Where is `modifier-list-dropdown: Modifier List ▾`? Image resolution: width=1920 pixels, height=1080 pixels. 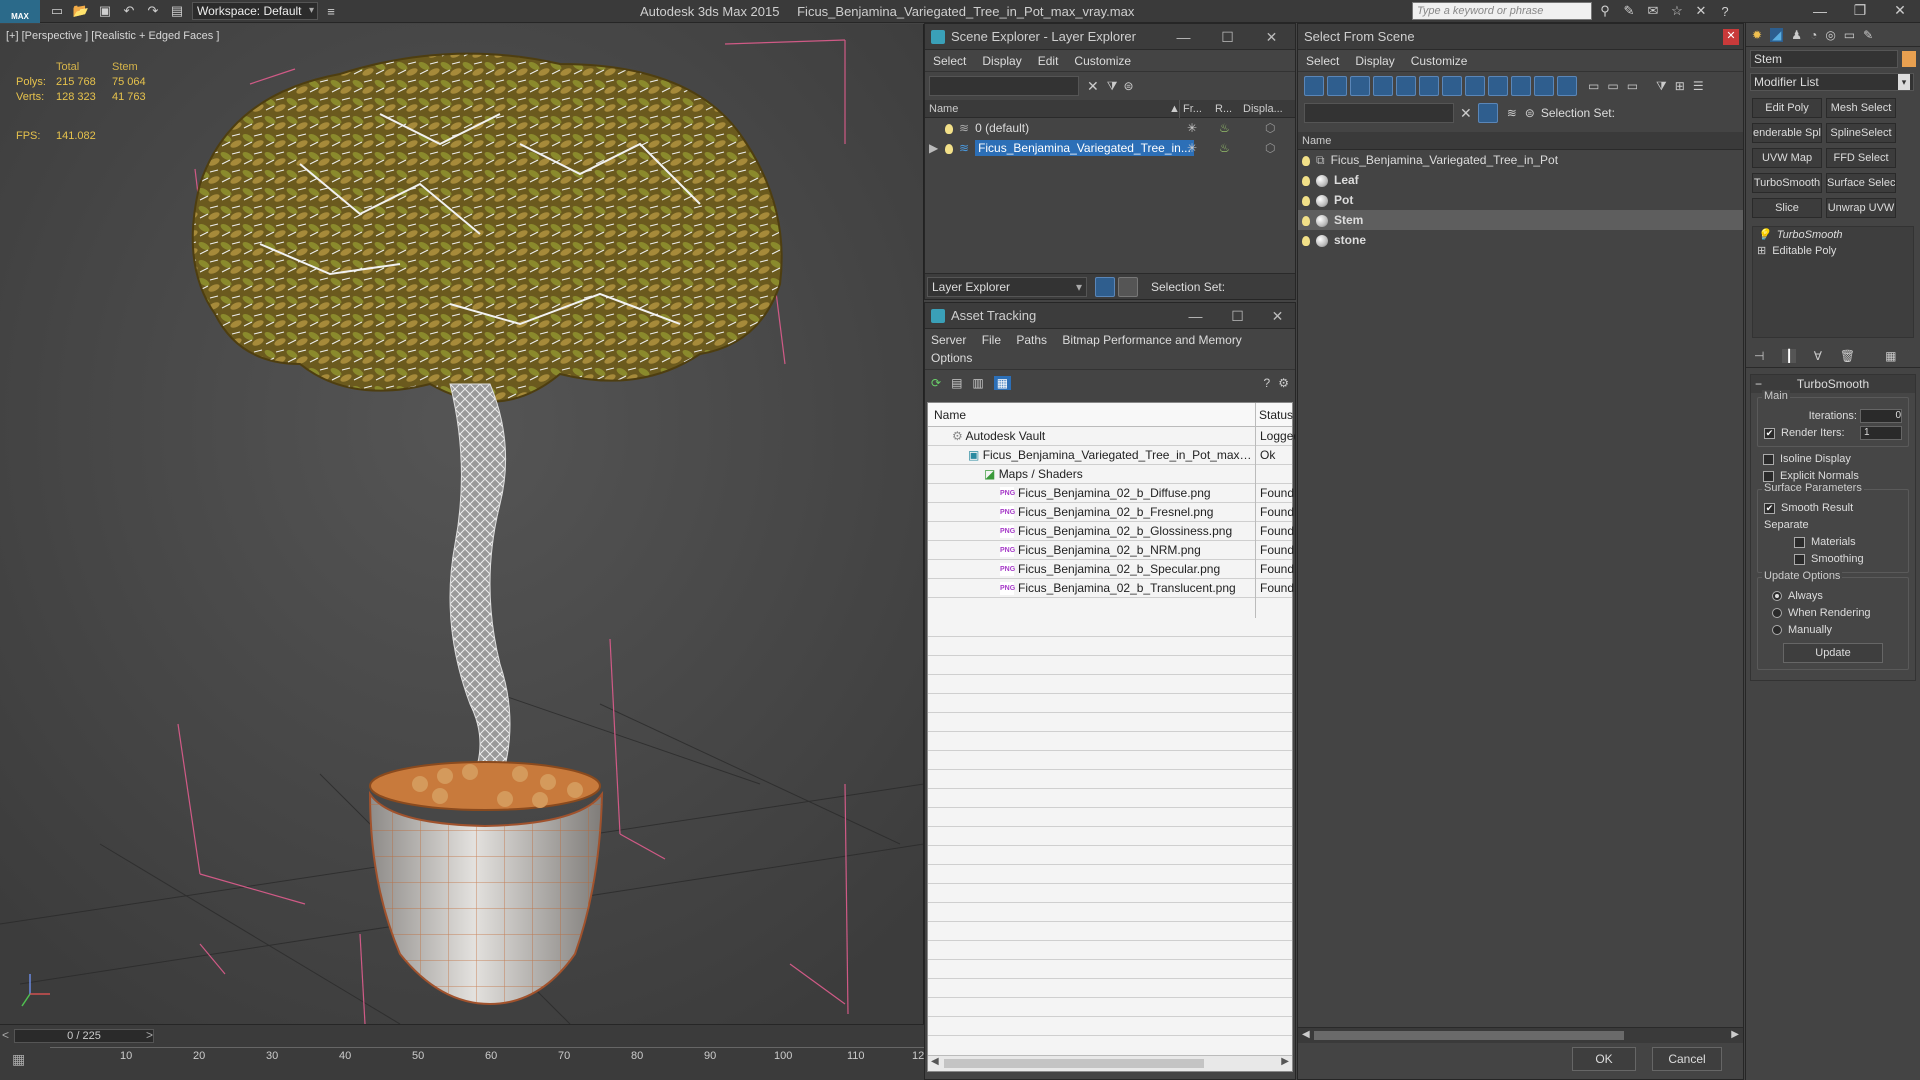 modifier-list-dropdown: Modifier List ▾ is located at coordinates (1832, 82).